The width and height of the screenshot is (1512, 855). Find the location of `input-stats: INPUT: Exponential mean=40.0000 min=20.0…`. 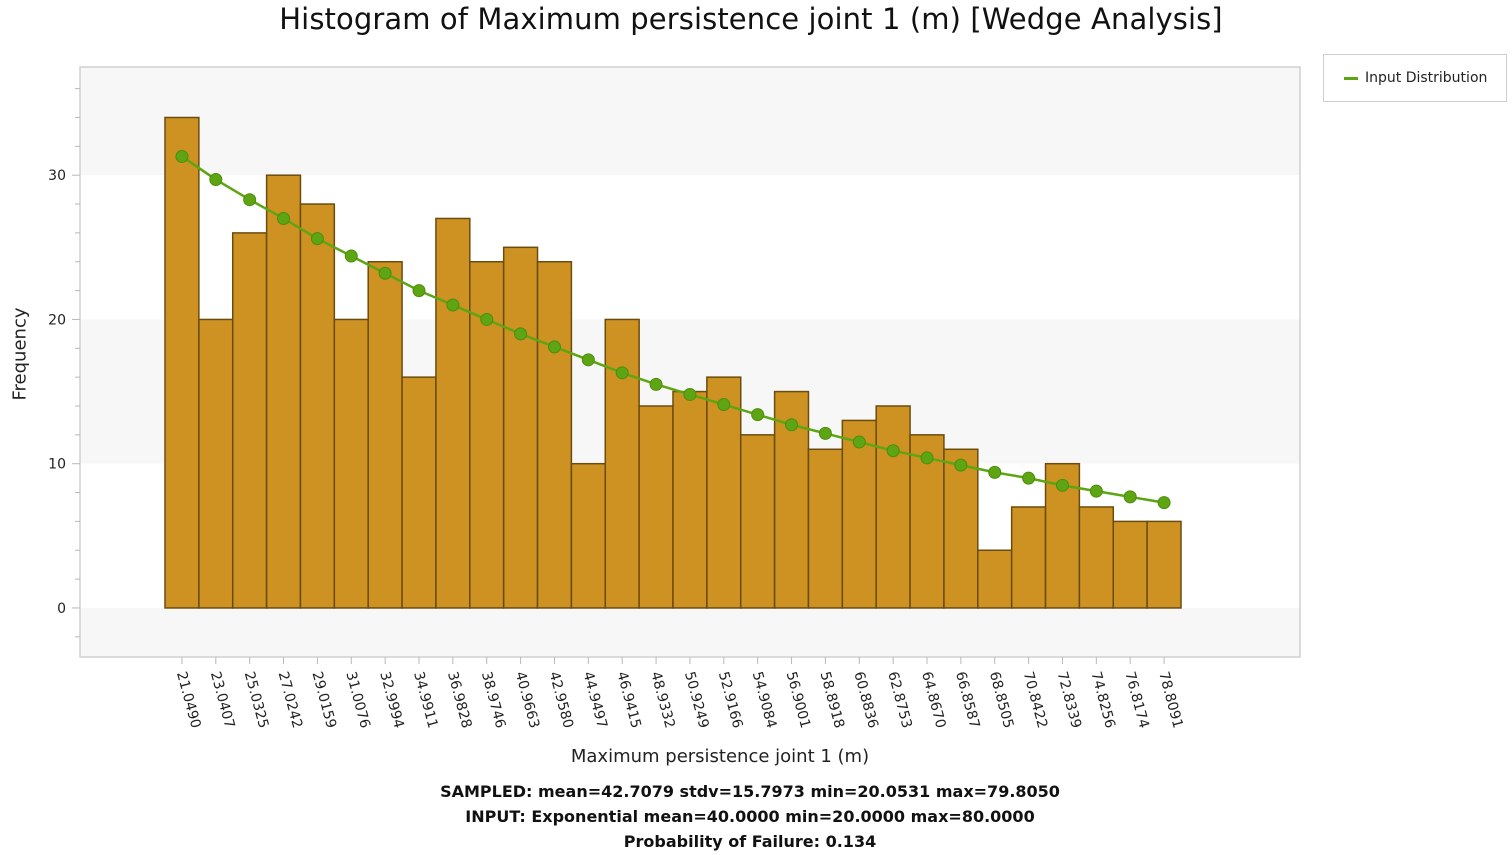

input-stats: INPUT: Exponential mean=40.0000 min=20.0… is located at coordinates (750, 816).